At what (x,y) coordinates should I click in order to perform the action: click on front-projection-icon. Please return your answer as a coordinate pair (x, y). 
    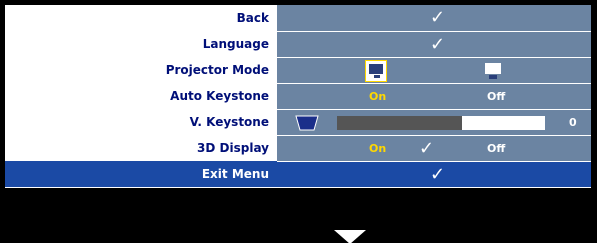
    Looking at the image, I should click on (376, 71).